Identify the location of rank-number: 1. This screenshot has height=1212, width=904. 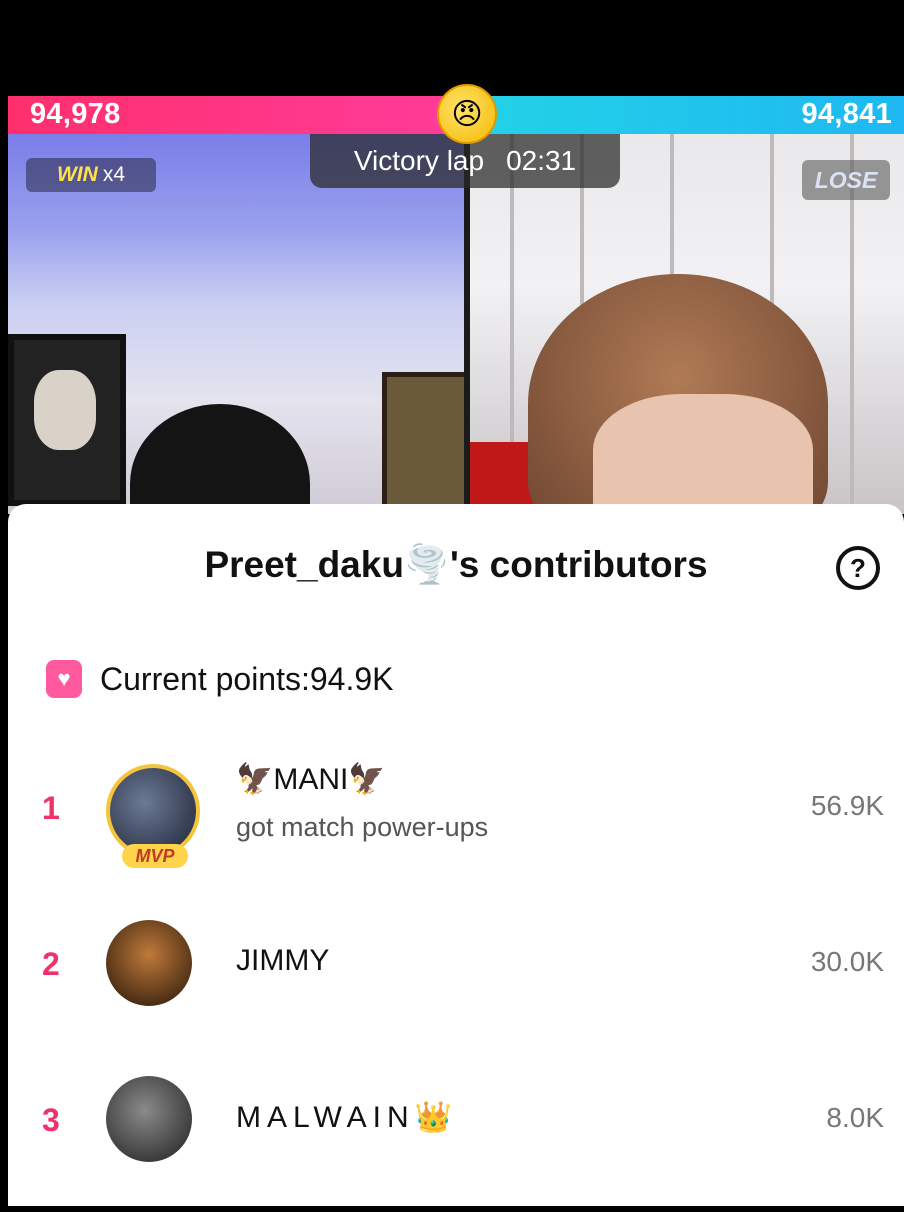
(51, 808).